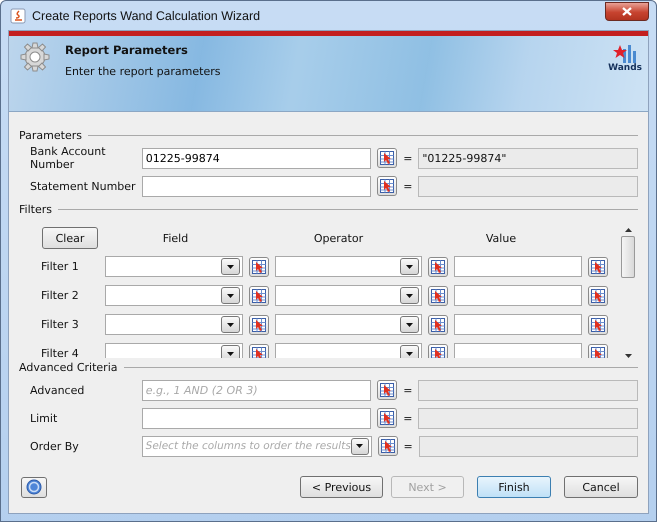 This screenshot has height=522, width=657. Describe the element at coordinates (257, 390) in the screenshot. I see `input-field: e.g., 1 AND (2 OR 3)` at that location.